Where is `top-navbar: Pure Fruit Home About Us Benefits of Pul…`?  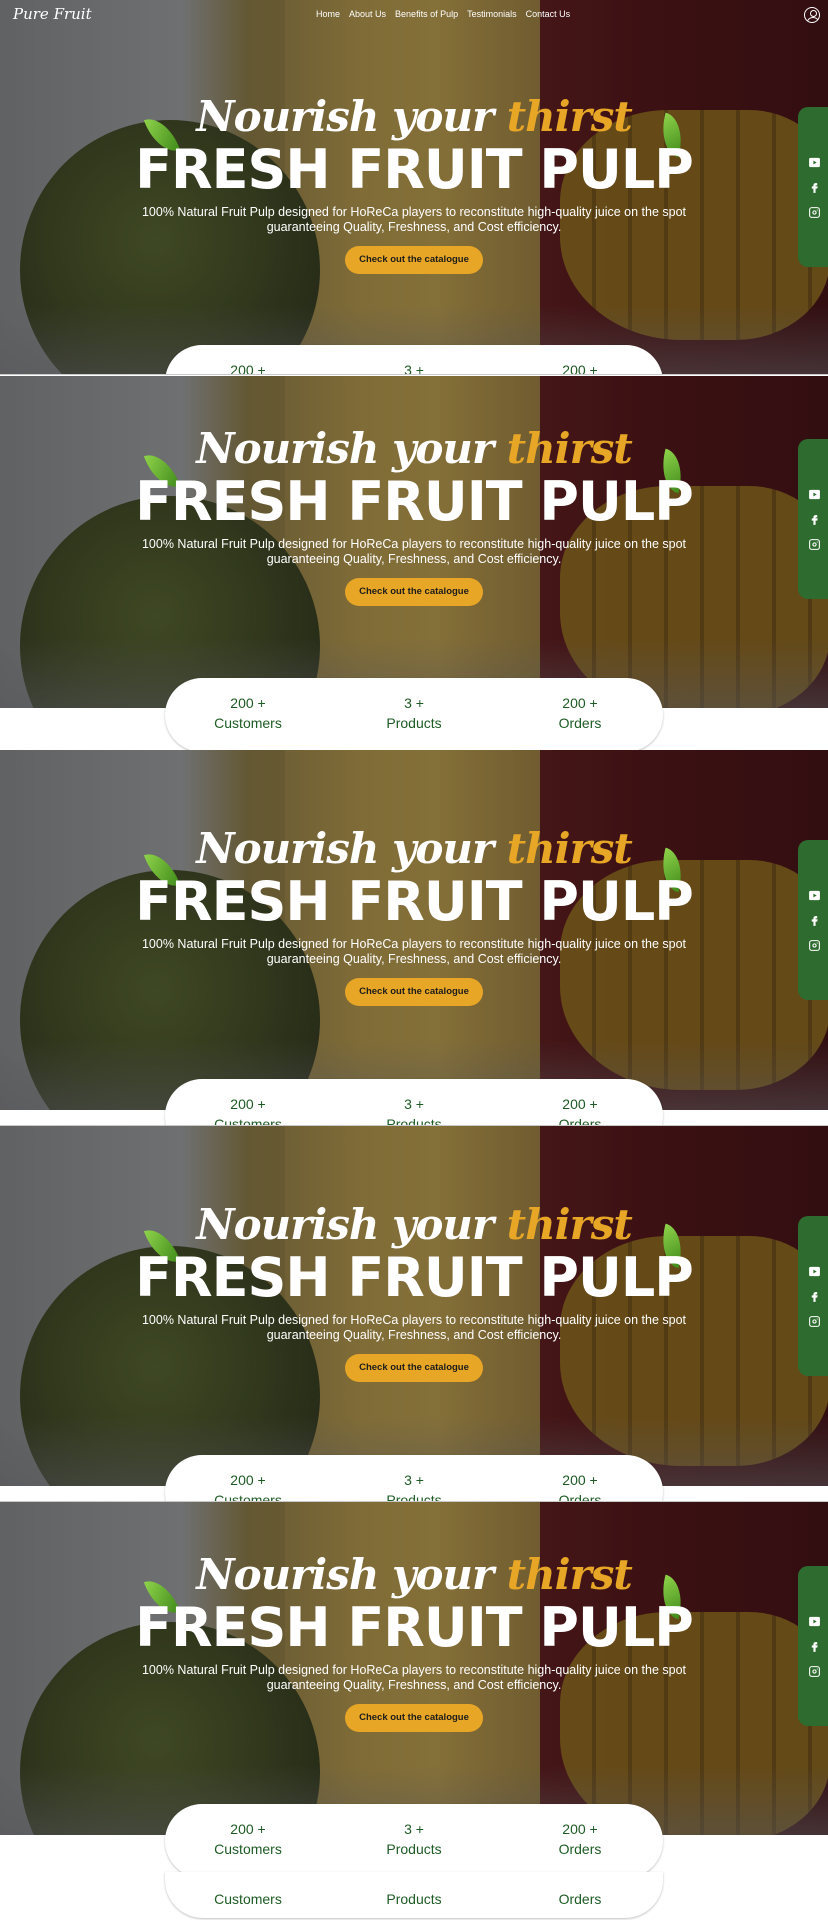 top-navbar: Pure Fruit Home About Us Benefits of Pul… is located at coordinates (414, 15).